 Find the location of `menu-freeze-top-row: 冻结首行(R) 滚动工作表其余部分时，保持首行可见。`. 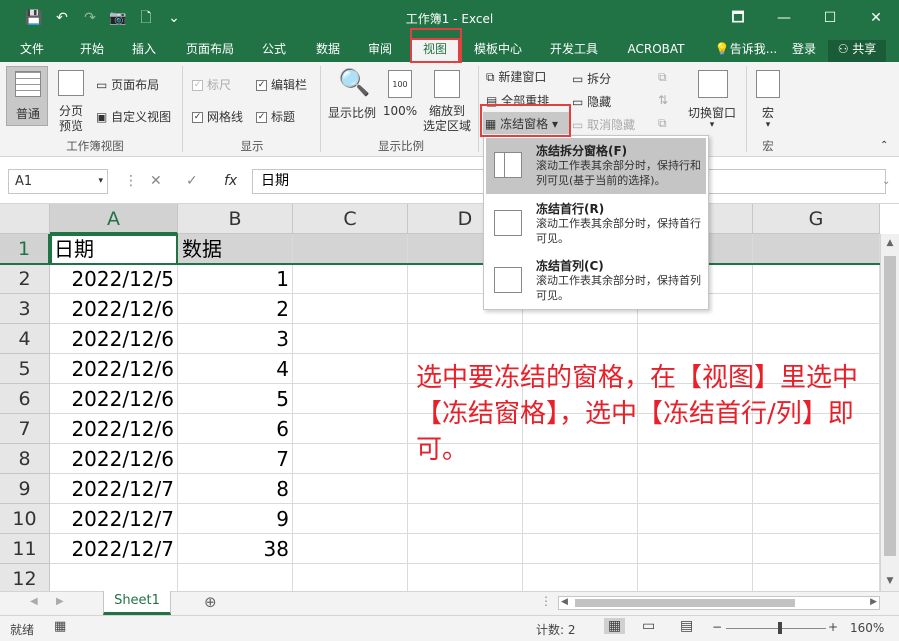

menu-freeze-top-row: 冻结首行(R) 滚动工作表其余部分时，保持首行可见。 is located at coordinates (596, 224).